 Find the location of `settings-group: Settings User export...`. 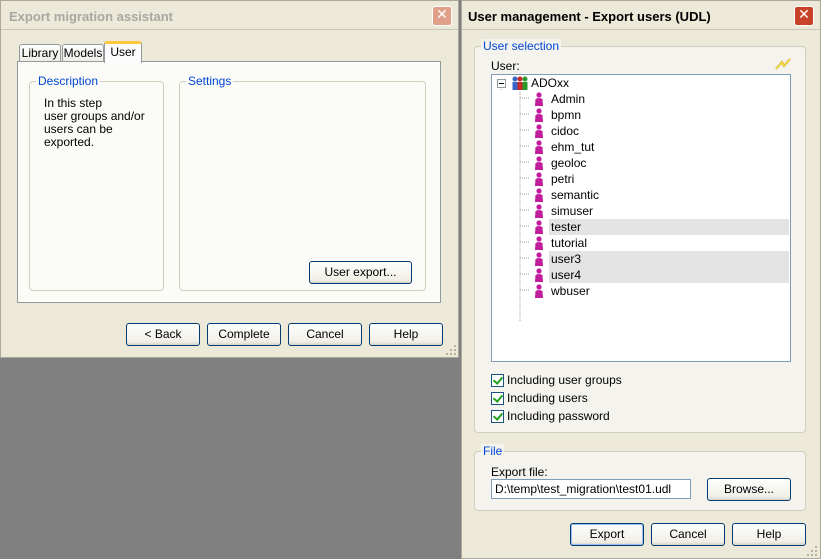

settings-group: Settings User export... is located at coordinates (302, 182).